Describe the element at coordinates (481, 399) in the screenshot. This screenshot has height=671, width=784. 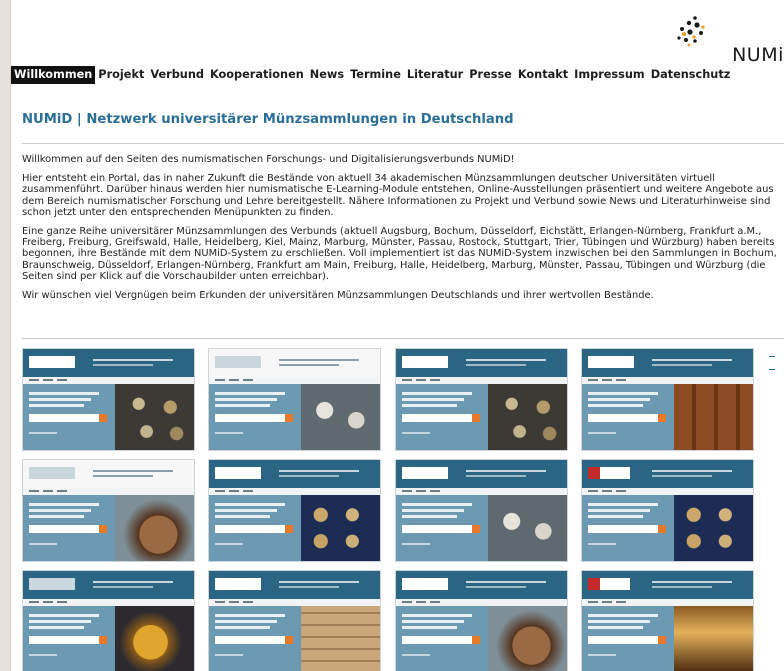
I see `thumb-duesseldorf` at that location.